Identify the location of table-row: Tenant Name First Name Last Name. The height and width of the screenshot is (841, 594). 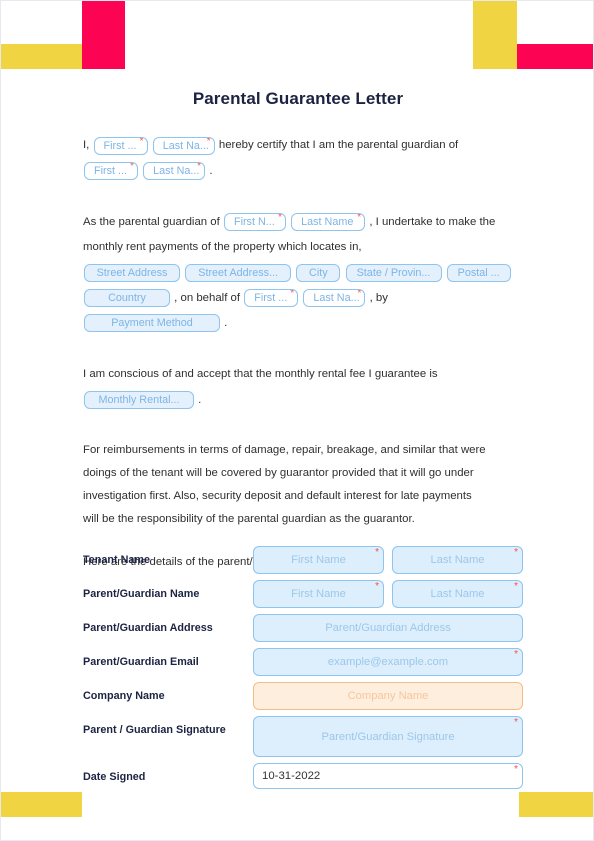
(303, 560).